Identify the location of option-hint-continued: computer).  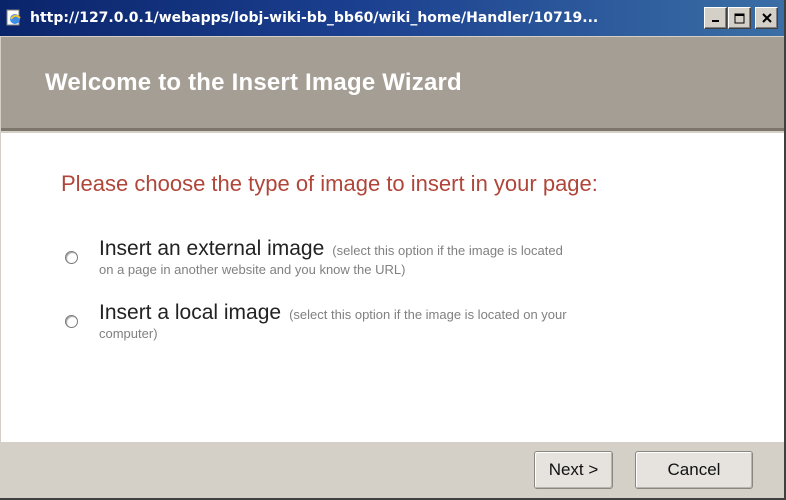
(128, 333).